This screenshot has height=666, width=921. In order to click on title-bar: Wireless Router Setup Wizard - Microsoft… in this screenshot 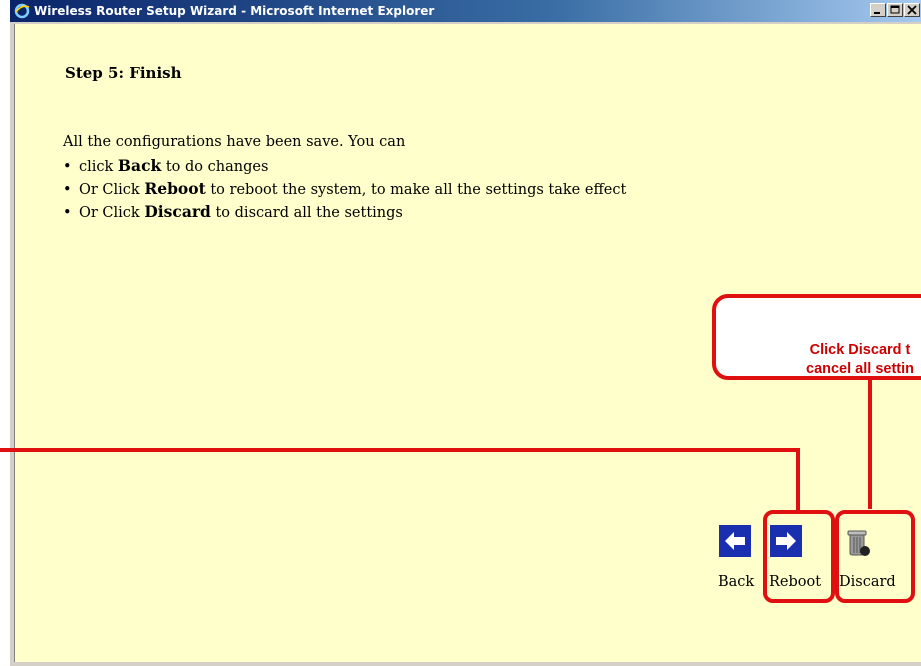, I will do `click(465, 11)`.